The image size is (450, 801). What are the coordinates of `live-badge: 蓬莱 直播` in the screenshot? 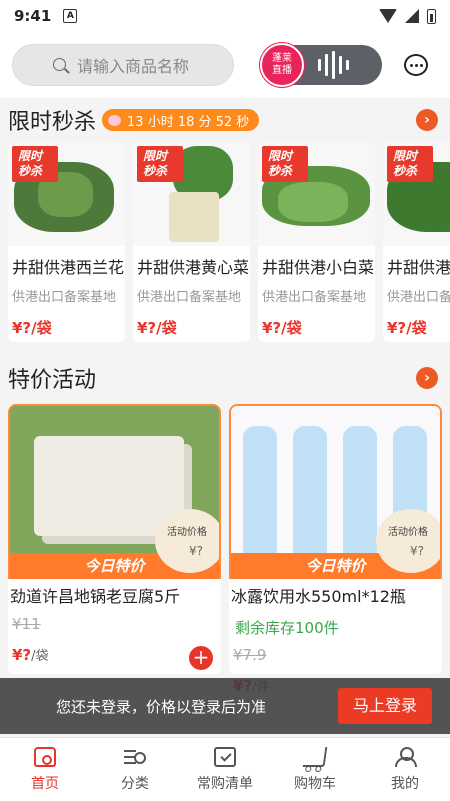 It's located at (282, 65).